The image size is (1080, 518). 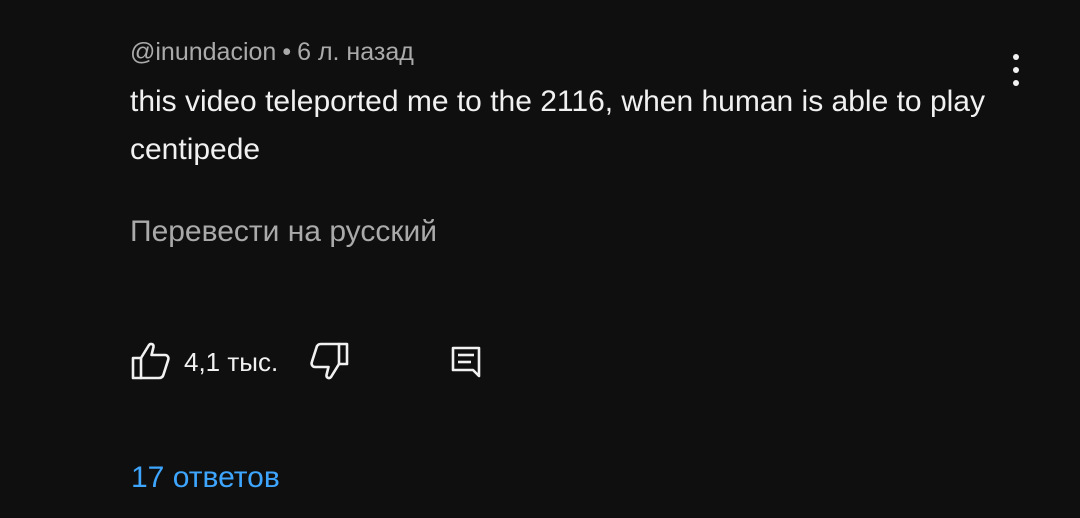 I want to click on more-vert-icon, so click(x=1016, y=57).